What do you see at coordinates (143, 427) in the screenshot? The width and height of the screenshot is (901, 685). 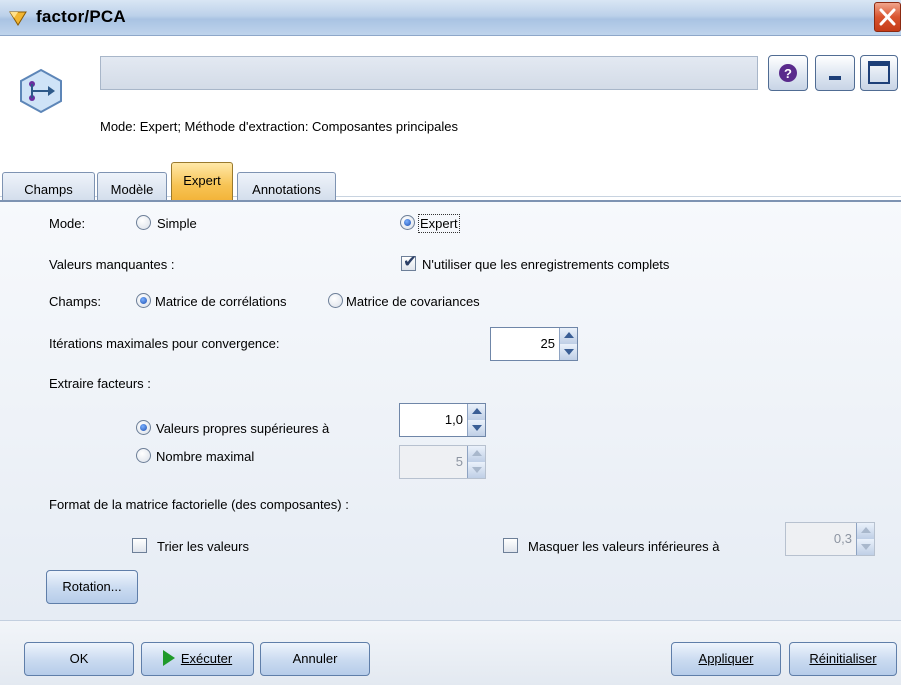 I see `eigenvalues-radio` at bounding box center [143, 427].